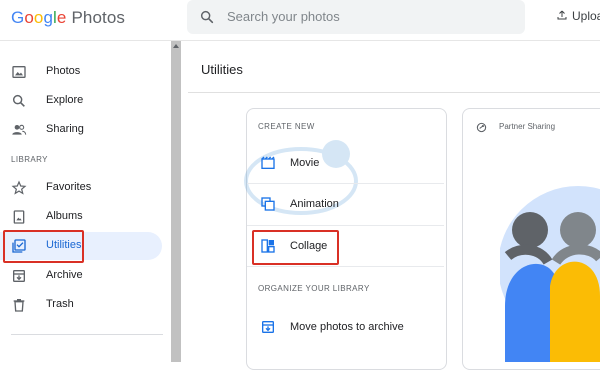  I want to click on sidebar-item-label: Photos, so click(63, 71).